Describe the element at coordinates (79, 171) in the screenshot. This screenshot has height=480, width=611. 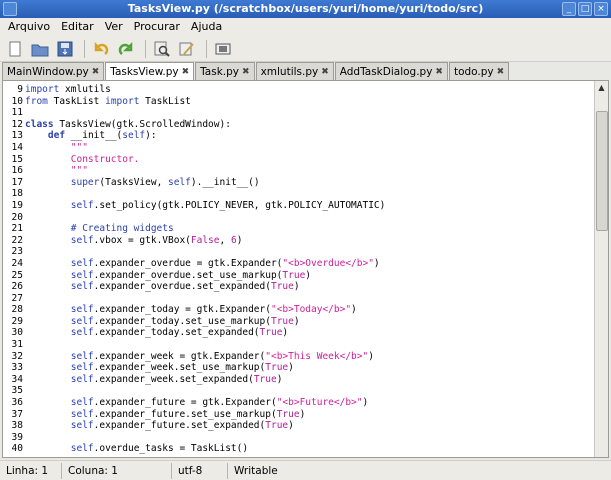
I see `code-token: """` at that location.